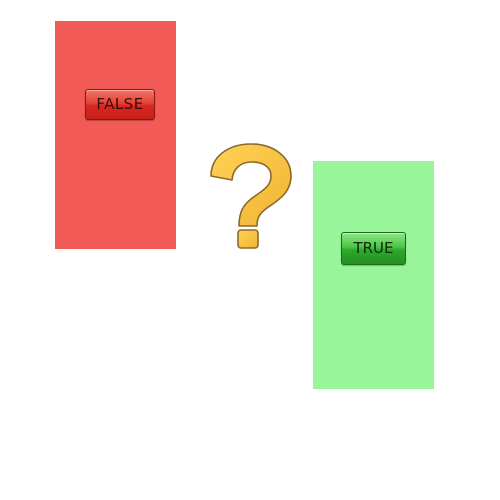 The width and height of the screenshot is (500, 500). Describe the element at coordinates (373, 275) in the screenshot. I see `true-panel` at that location.